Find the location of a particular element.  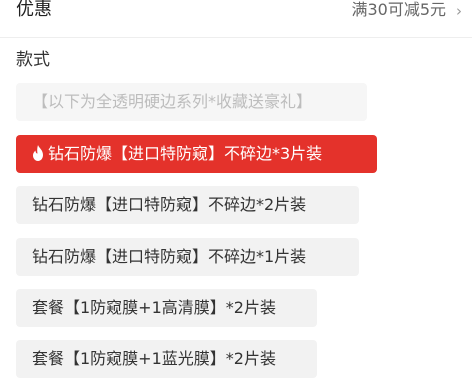

sku-option-label: 【以下为全透明硬边系列*收藏送豪礼】 is located at coordinates (172, 101).